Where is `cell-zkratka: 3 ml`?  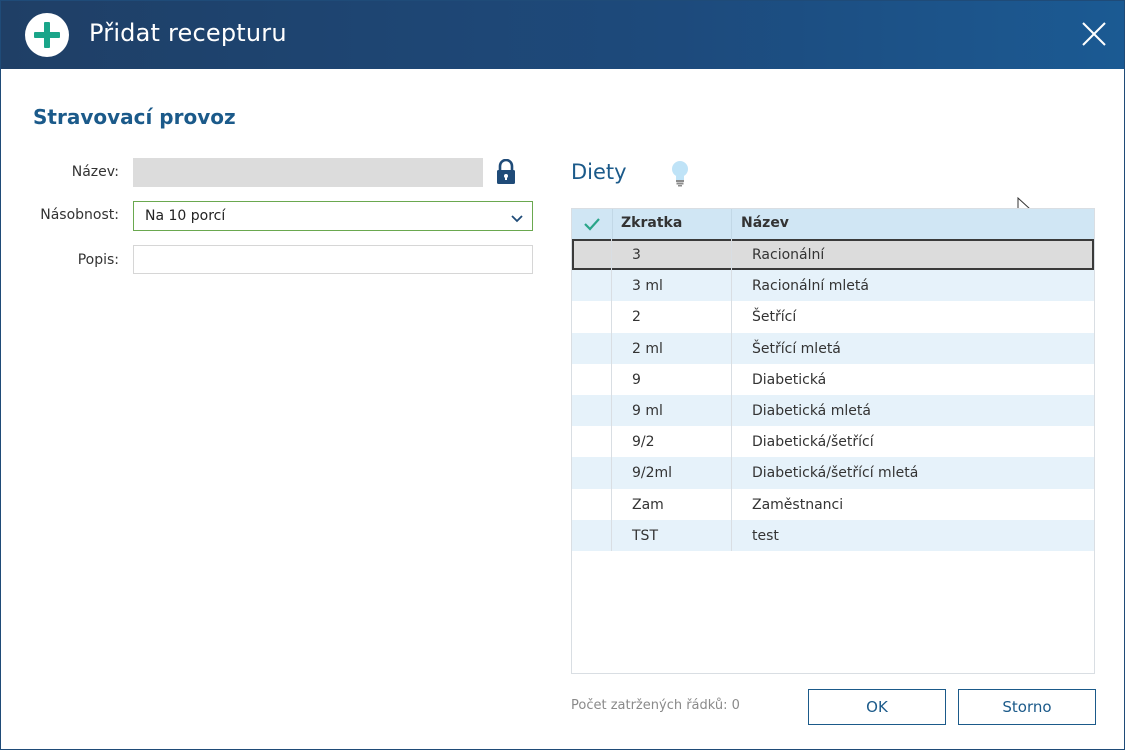
cell-zkratka: 3 ml is located at coordinates (647, 286).